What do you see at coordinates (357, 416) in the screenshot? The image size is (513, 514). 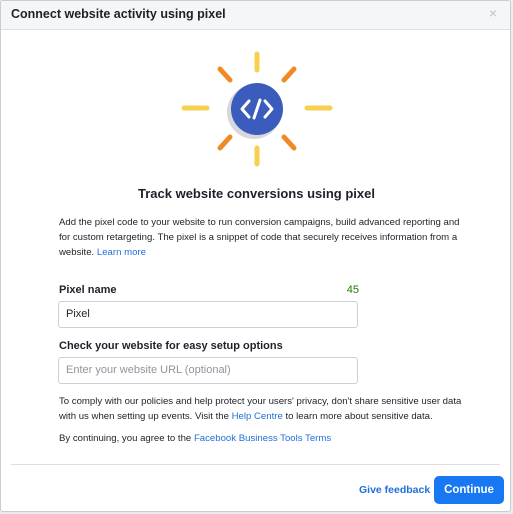 I see `policy-text-end: to learn more about sensitive data.` at bounding box center [357, 416].